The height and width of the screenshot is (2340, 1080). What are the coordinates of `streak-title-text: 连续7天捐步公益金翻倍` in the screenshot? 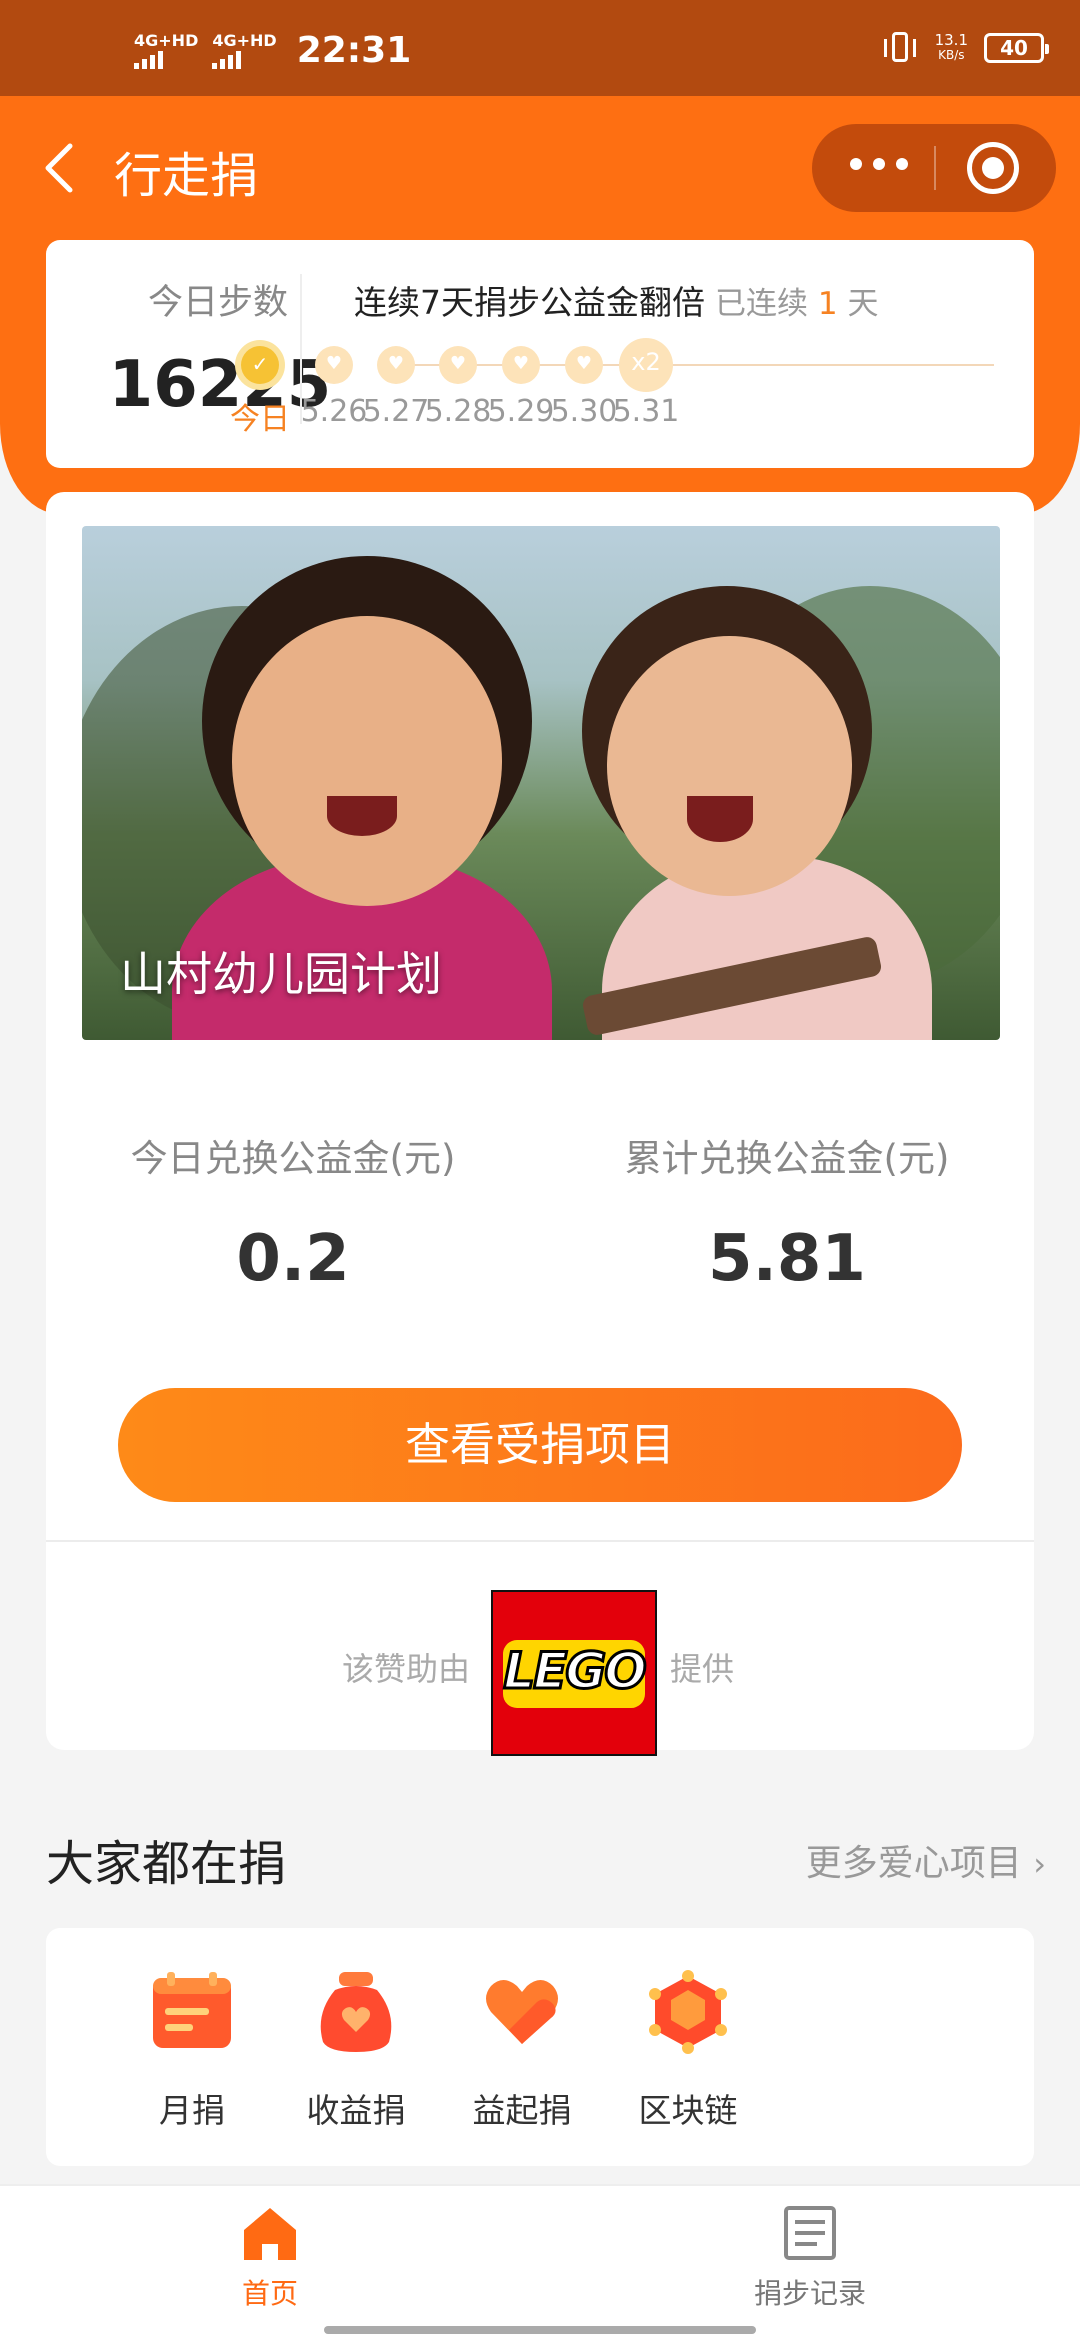 It's located at (529, 302).